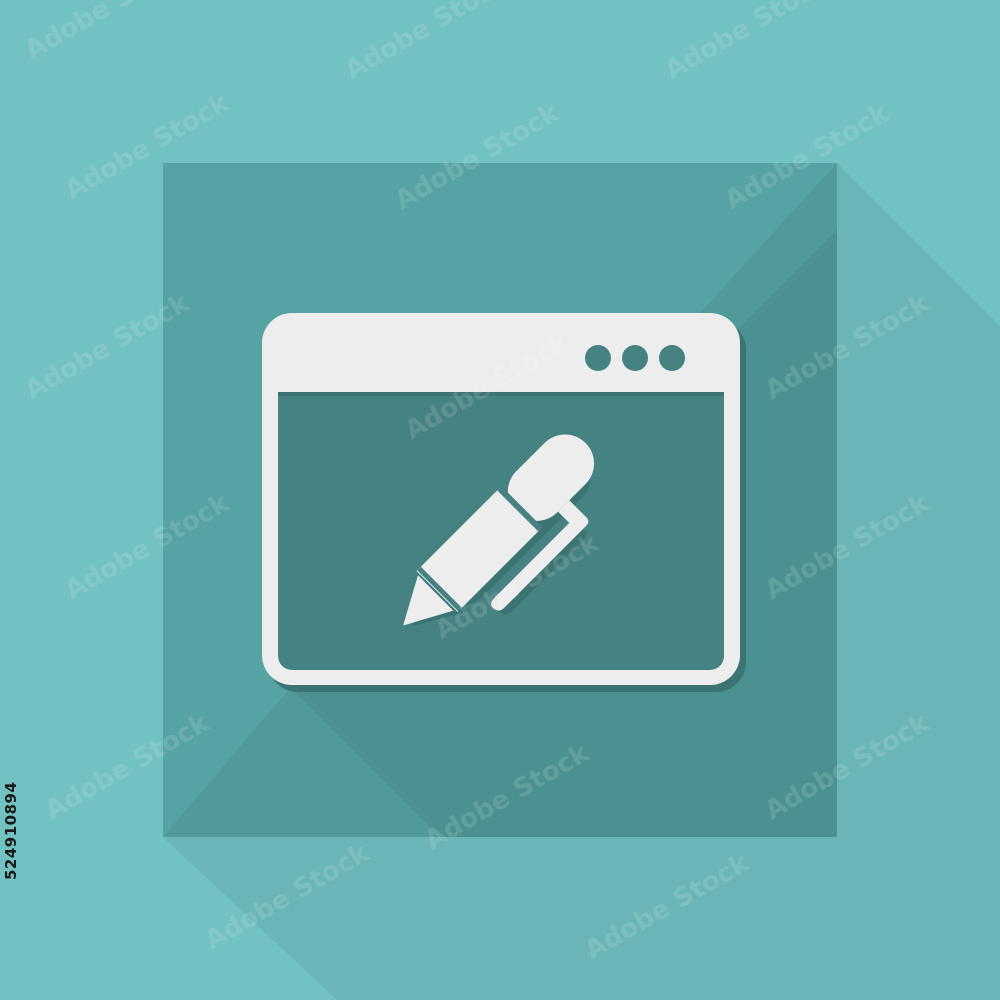 This screenshot has height=1000, width=1000. I want to click on title-bar-divider, so click(501, 394).